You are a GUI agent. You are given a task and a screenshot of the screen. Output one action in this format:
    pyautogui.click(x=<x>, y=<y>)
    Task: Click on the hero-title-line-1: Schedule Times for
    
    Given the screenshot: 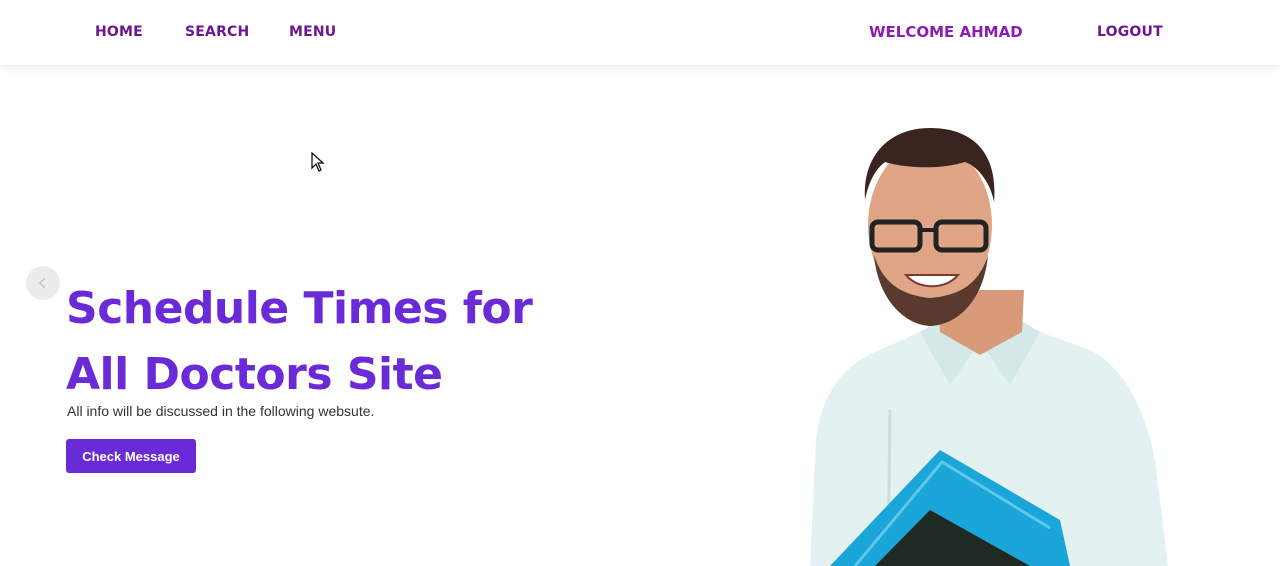 What is the action you would take?
    pyautogui.click(x=299, y=308)
    